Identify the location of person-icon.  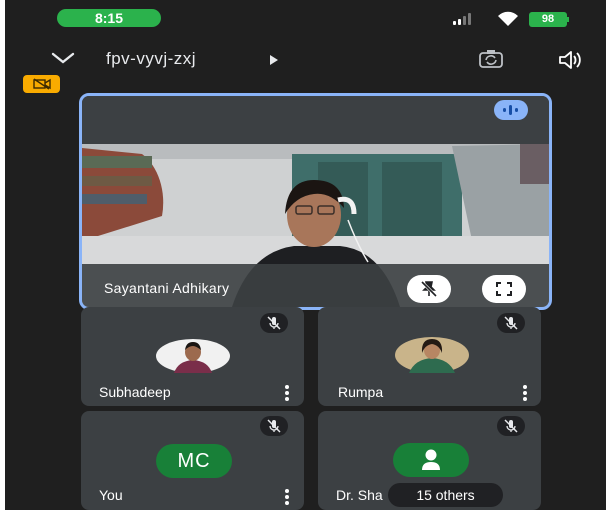
(431, 459).